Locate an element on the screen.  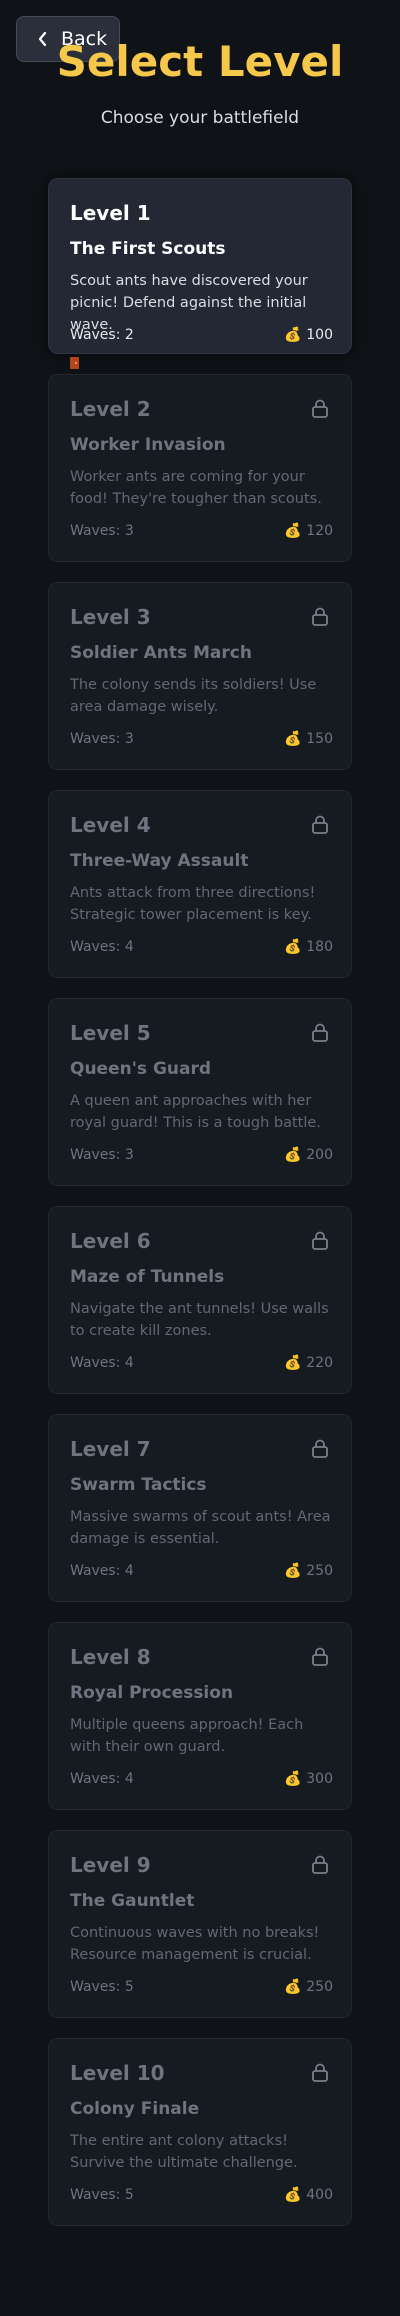
level-footer: Waves: 5 💰 250 is located at coordinates (201, 1987).